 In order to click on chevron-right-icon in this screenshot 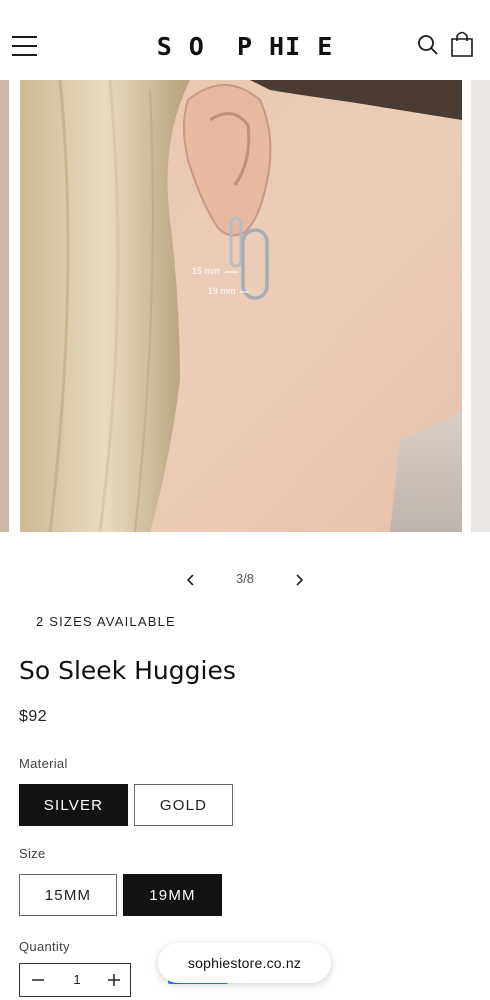, I will do `click(299, 580)`.